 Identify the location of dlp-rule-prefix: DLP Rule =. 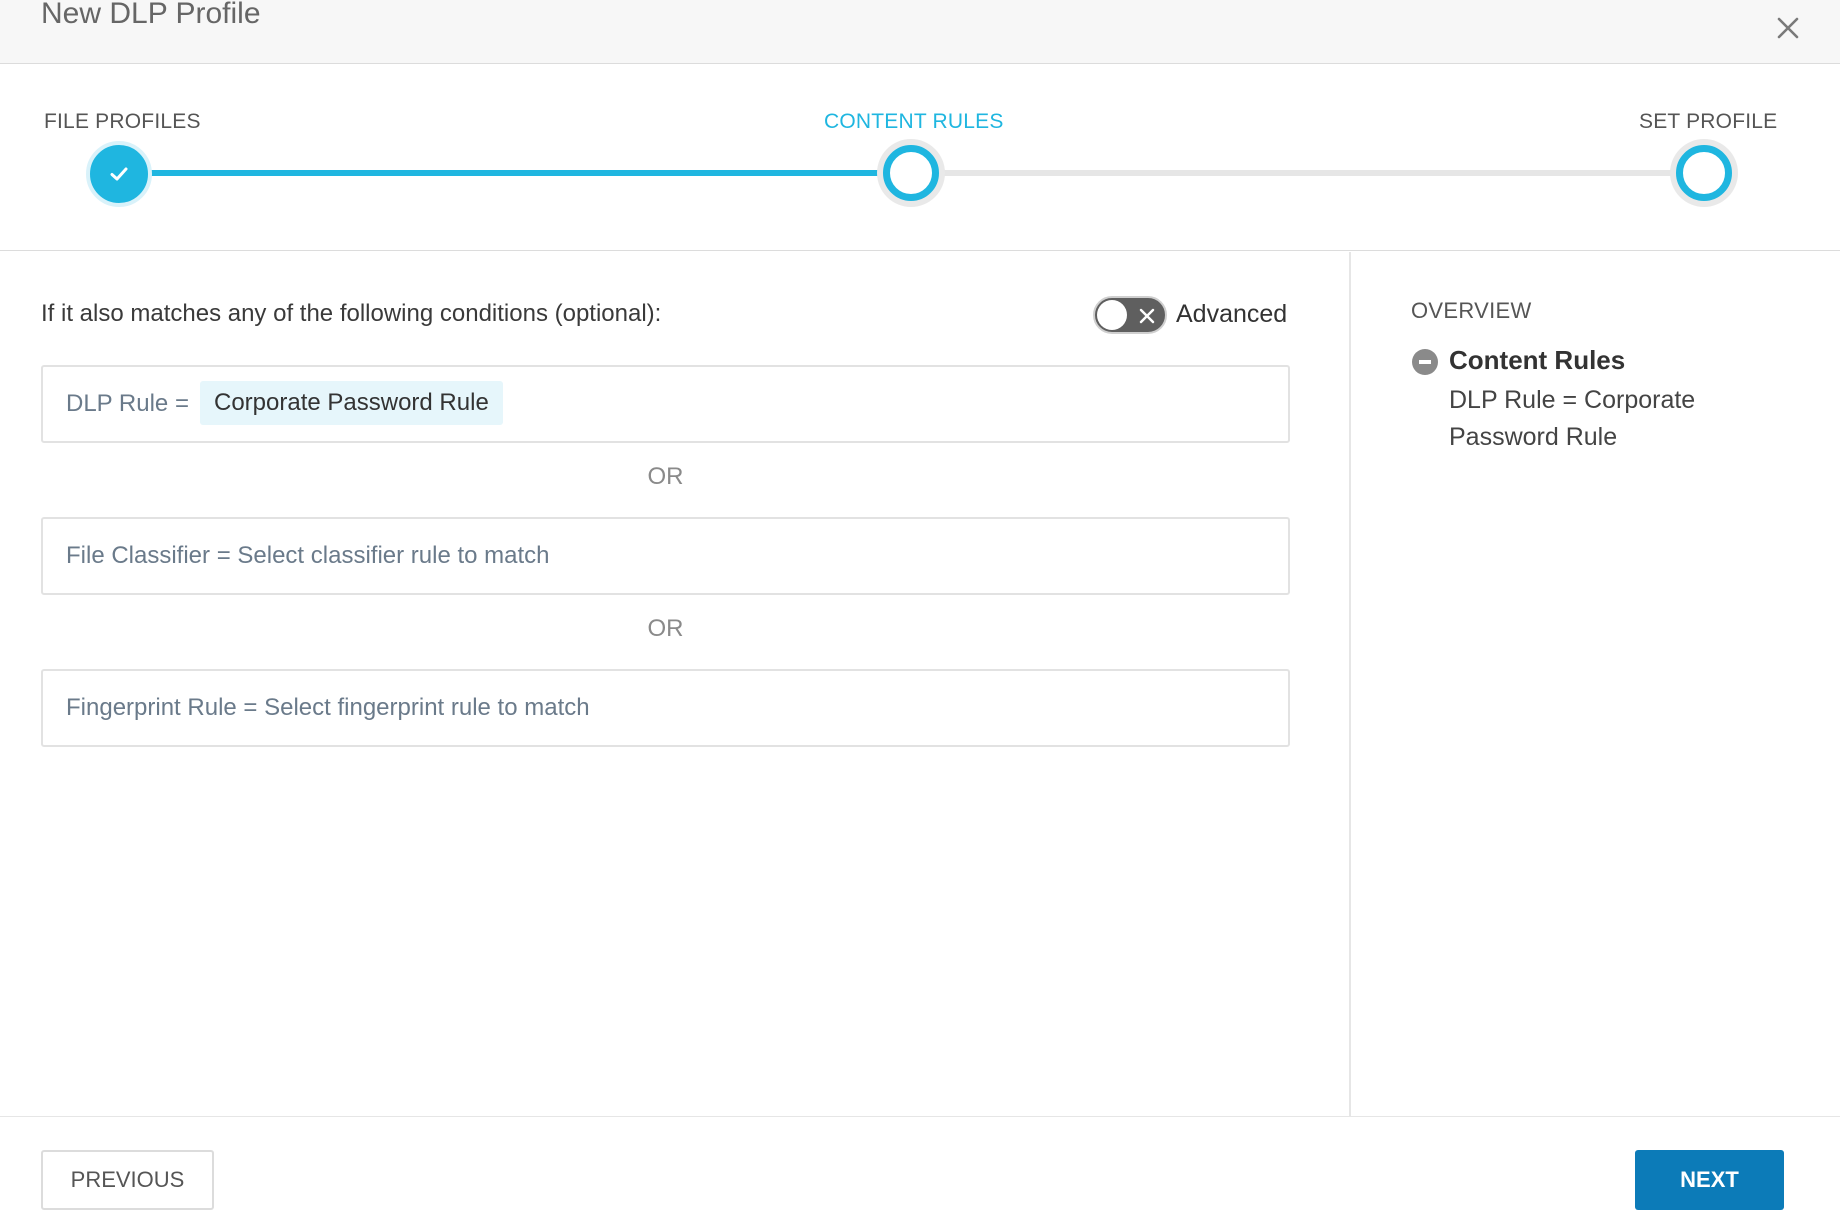
(127, 403).